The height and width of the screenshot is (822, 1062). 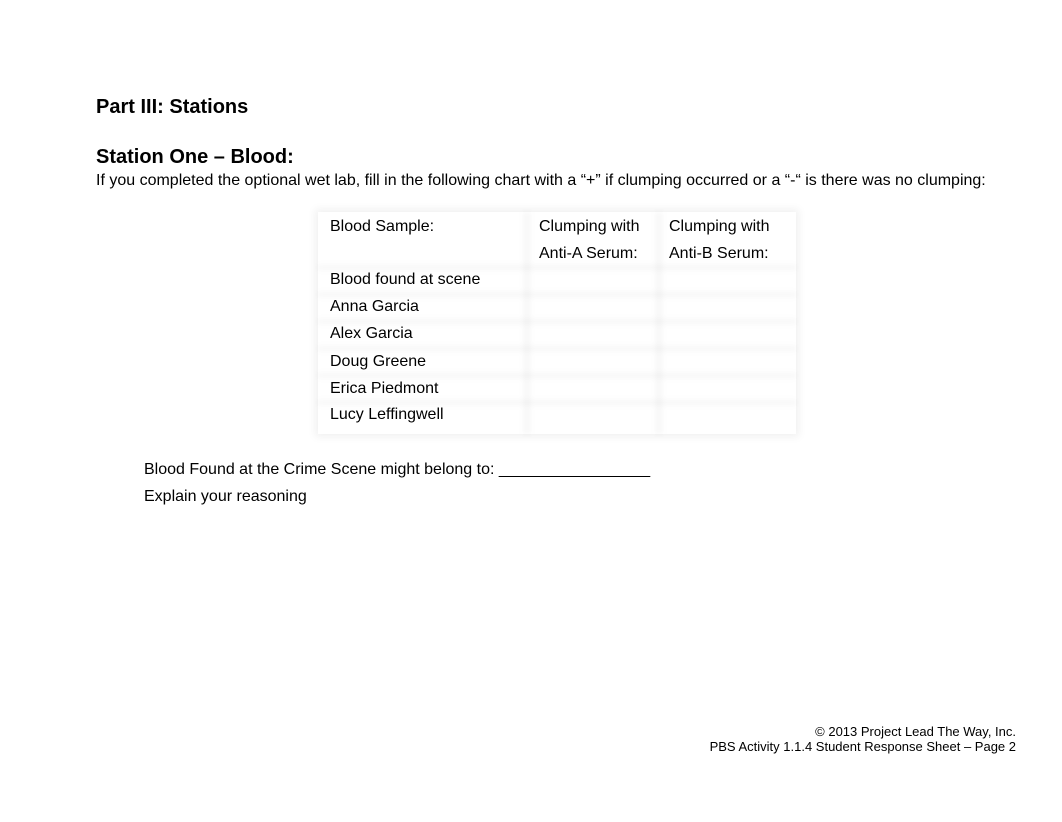 What do you see at coordinates (172, 107) in the screenshot?
I see `part-title: Part III: Stations` at bounding box center [172, 107].